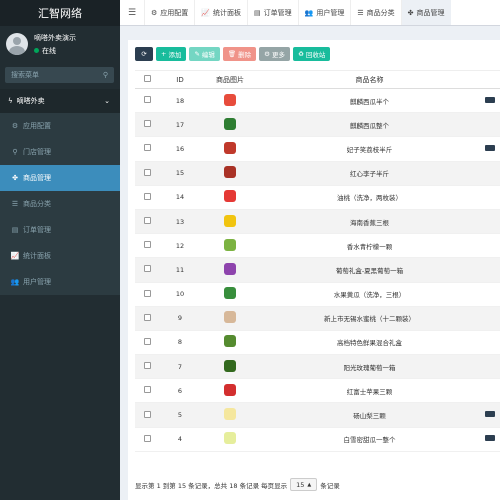 The height and width of the screenshot is (500, 500). Describe the element at coordinates (317, 318) in the screenshot. I see `table-row: 9 新上市无锡水蜜桃（十二颗装）` at that location.